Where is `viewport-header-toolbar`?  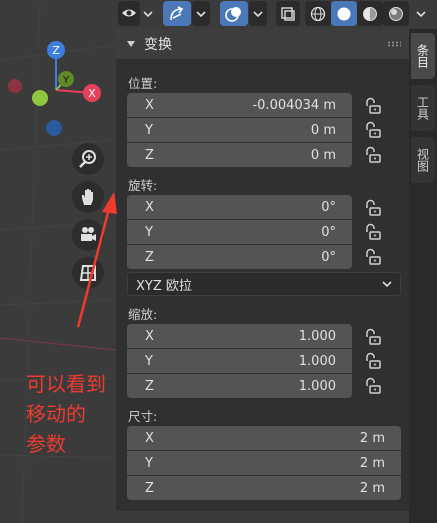
viewport-header-toolbar is located at coordinates (276, 14).